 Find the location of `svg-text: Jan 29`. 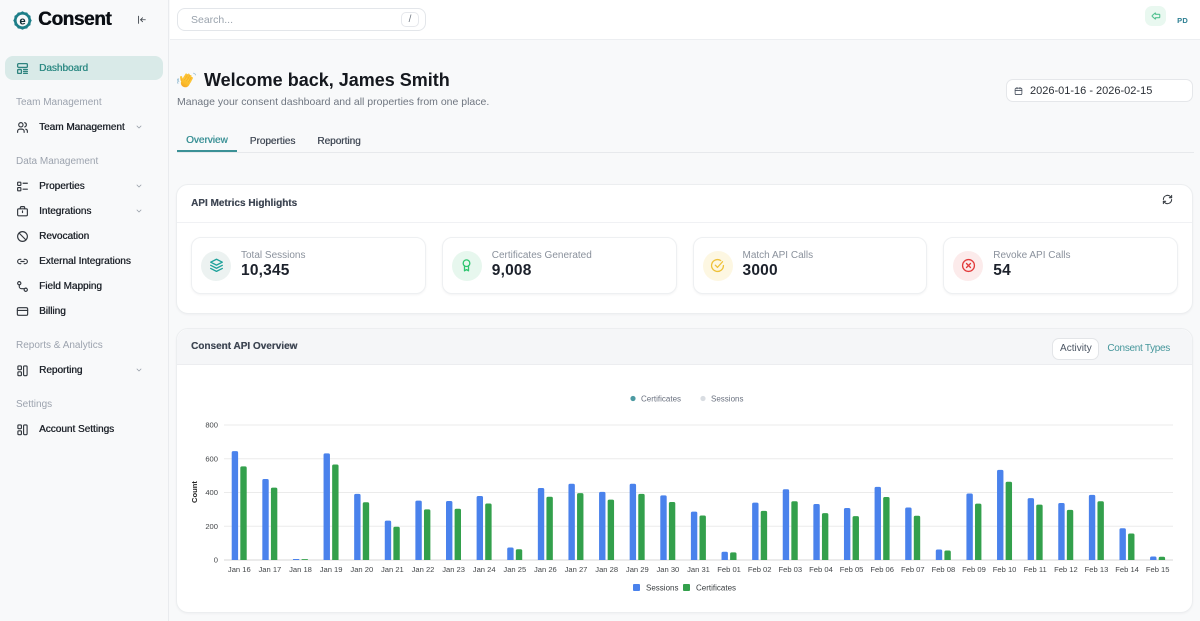

svg-text: Jan 29 is located at coordinates (637, 569).